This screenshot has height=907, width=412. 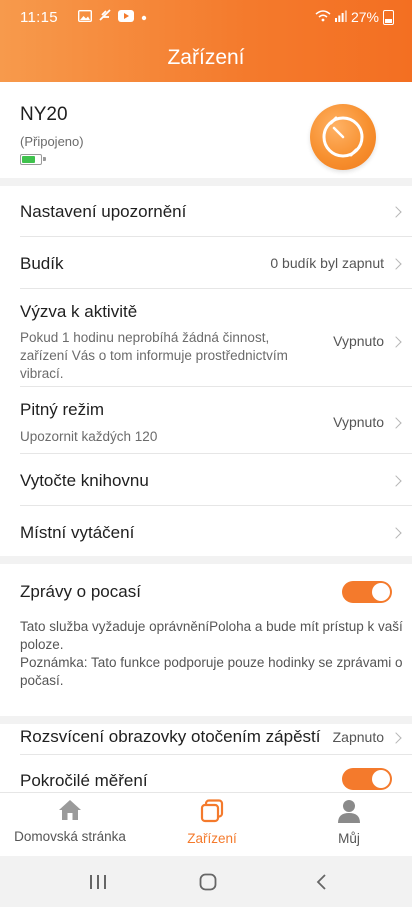 What do you see at coordinates (80, 591) in the screenshot?
I see `row-title: Zprávy o pocasí` at bounding box center [80, 591].